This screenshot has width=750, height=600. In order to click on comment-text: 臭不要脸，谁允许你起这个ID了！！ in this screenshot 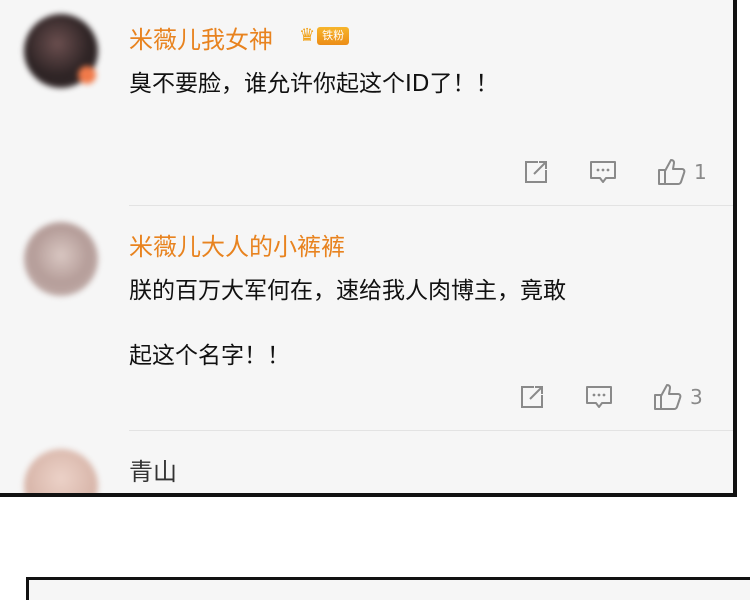, I will do `click(314, 84)`.